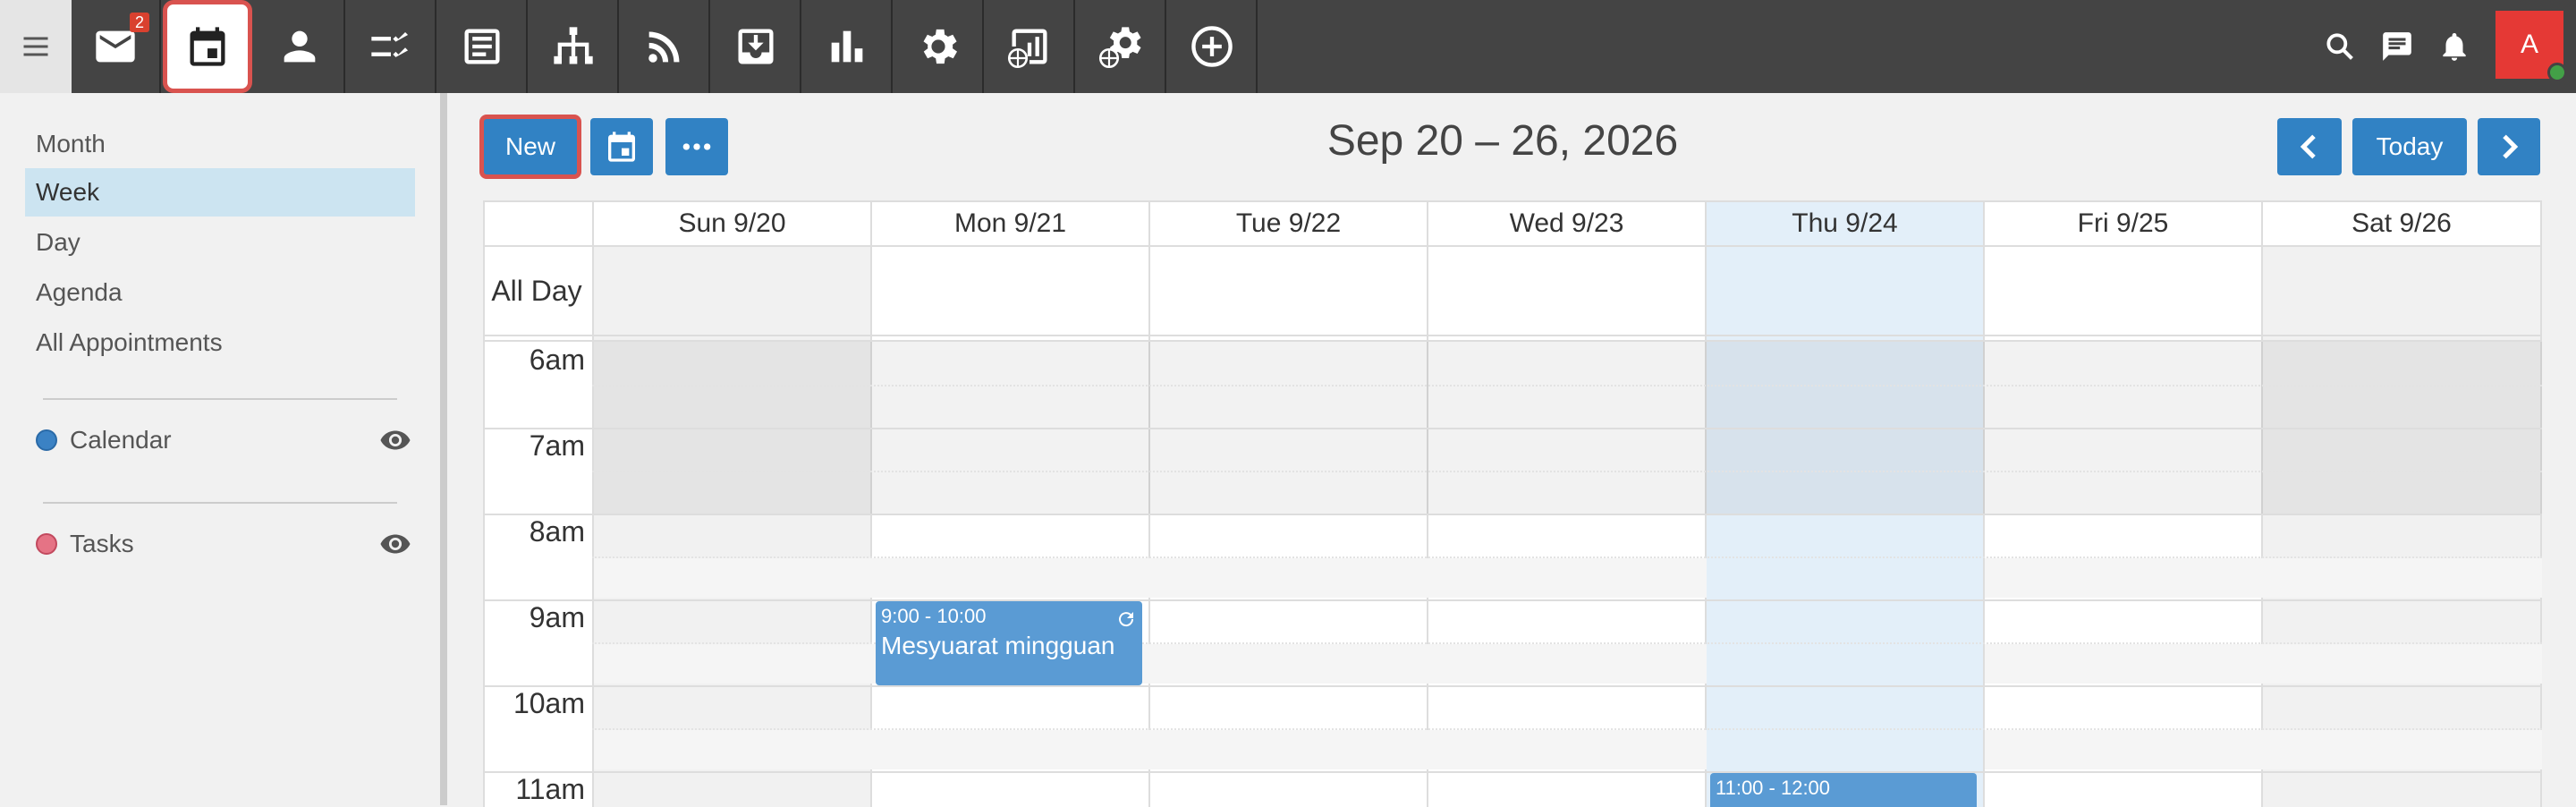 The width and height of the screenshot is (2576, 807). What do you see at coordinates (121, 440) in the screenshot?
I see `calendar-name: Calendar` at bounding box center [121, 440].